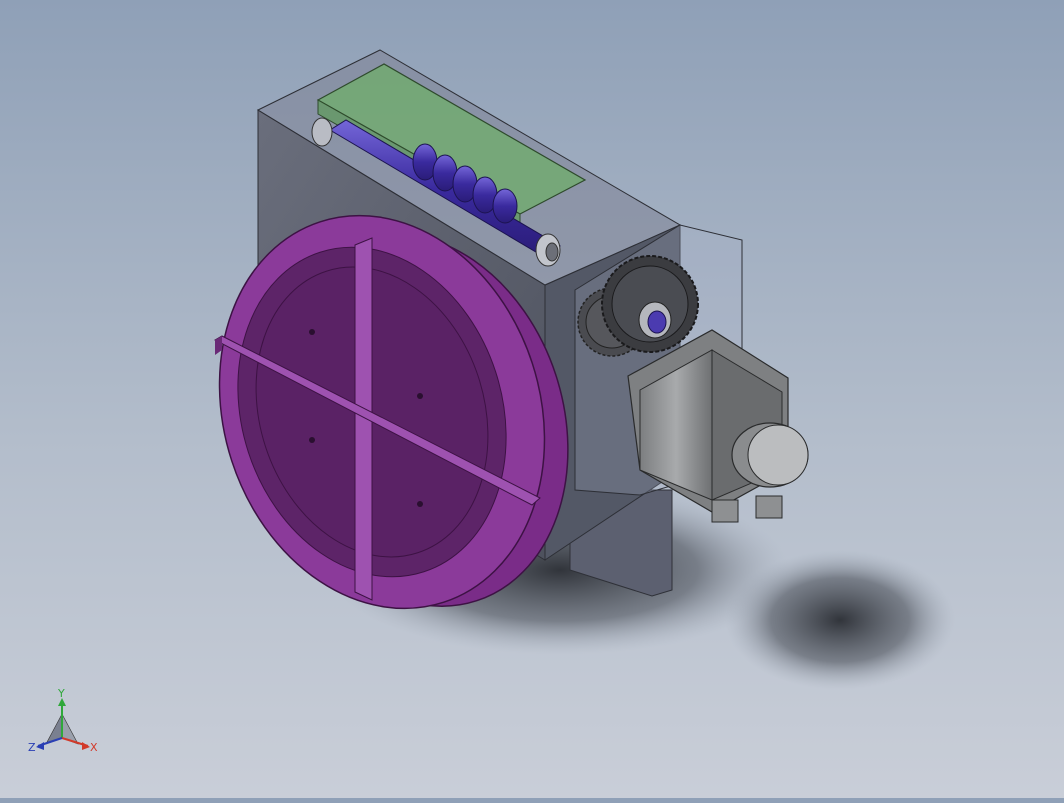  Describe the element at coordinates (63, 724) in the screenshot. I see `axis-triad` at that location.